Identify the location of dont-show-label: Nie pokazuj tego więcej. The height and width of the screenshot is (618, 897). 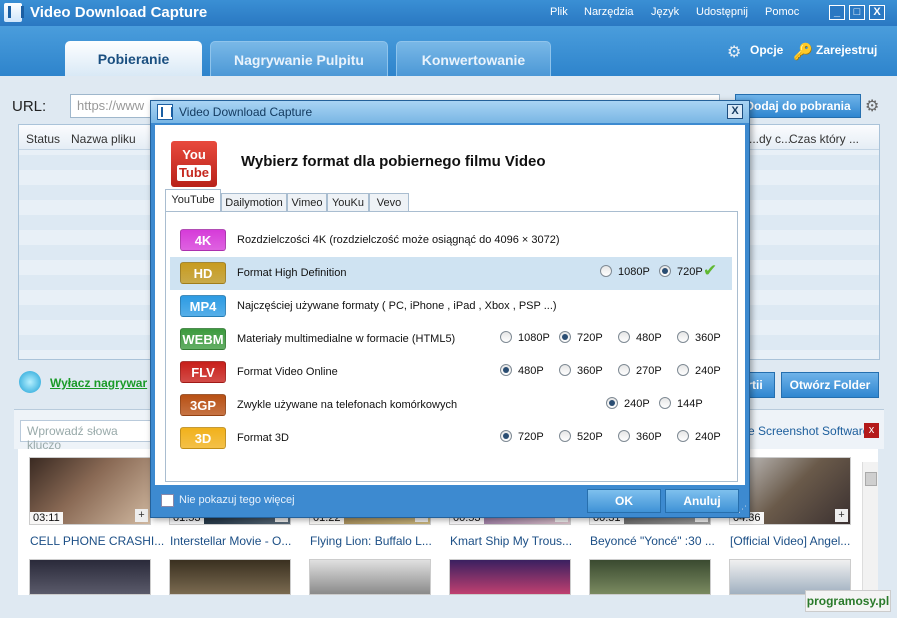
(237, 500).